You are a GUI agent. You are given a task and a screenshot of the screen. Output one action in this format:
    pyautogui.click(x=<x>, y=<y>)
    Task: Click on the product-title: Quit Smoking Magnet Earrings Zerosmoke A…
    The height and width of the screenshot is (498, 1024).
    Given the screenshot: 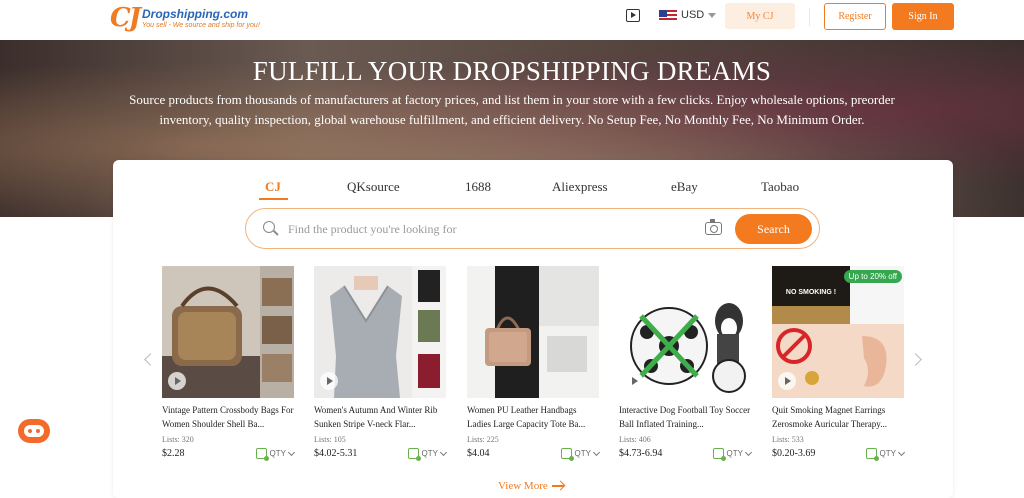 What is the action you would take?
    pyautogui.click(x=838, y=417)
    